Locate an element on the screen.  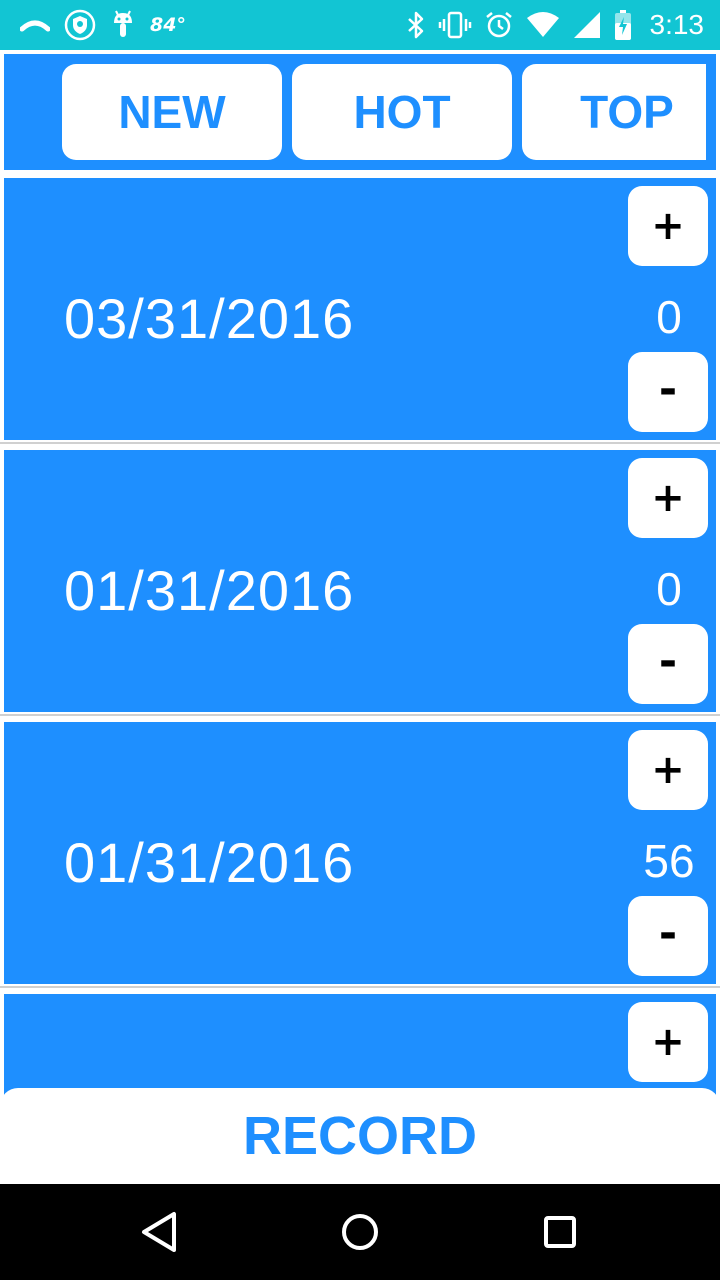
shield-icon is located at coordinates (80, 25).